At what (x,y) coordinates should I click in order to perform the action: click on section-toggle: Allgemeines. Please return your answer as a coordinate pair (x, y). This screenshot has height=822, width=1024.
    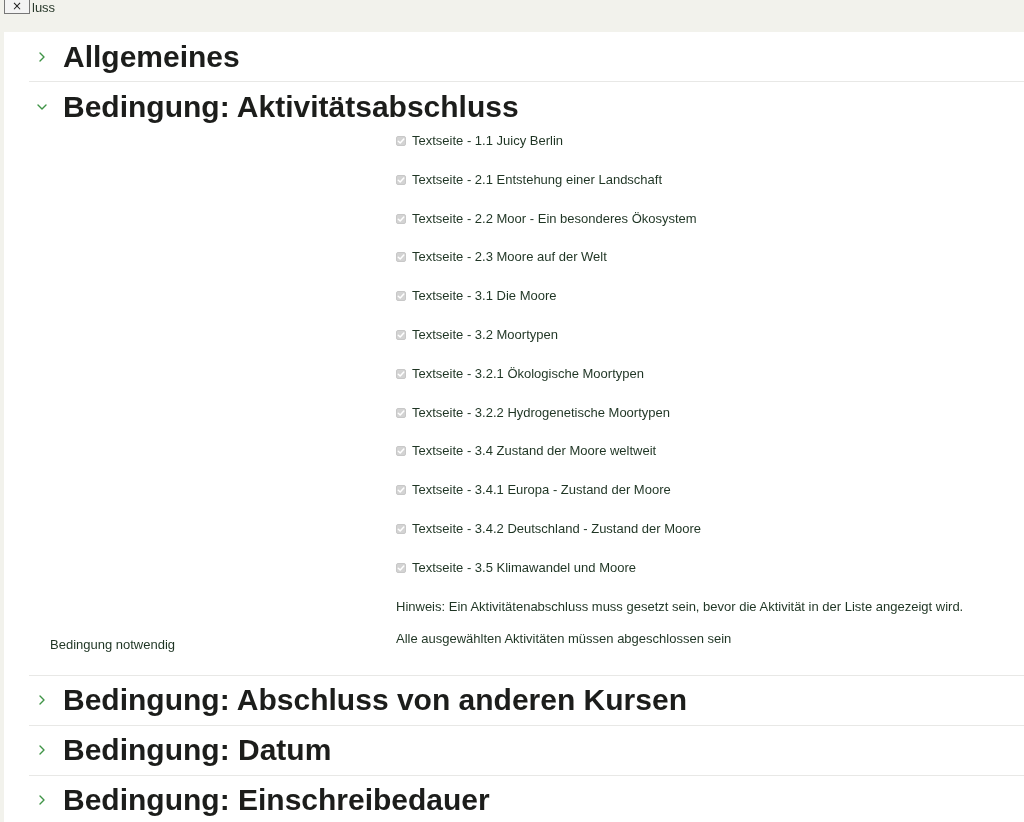
    Looking at the image, I should click on (138, 56).